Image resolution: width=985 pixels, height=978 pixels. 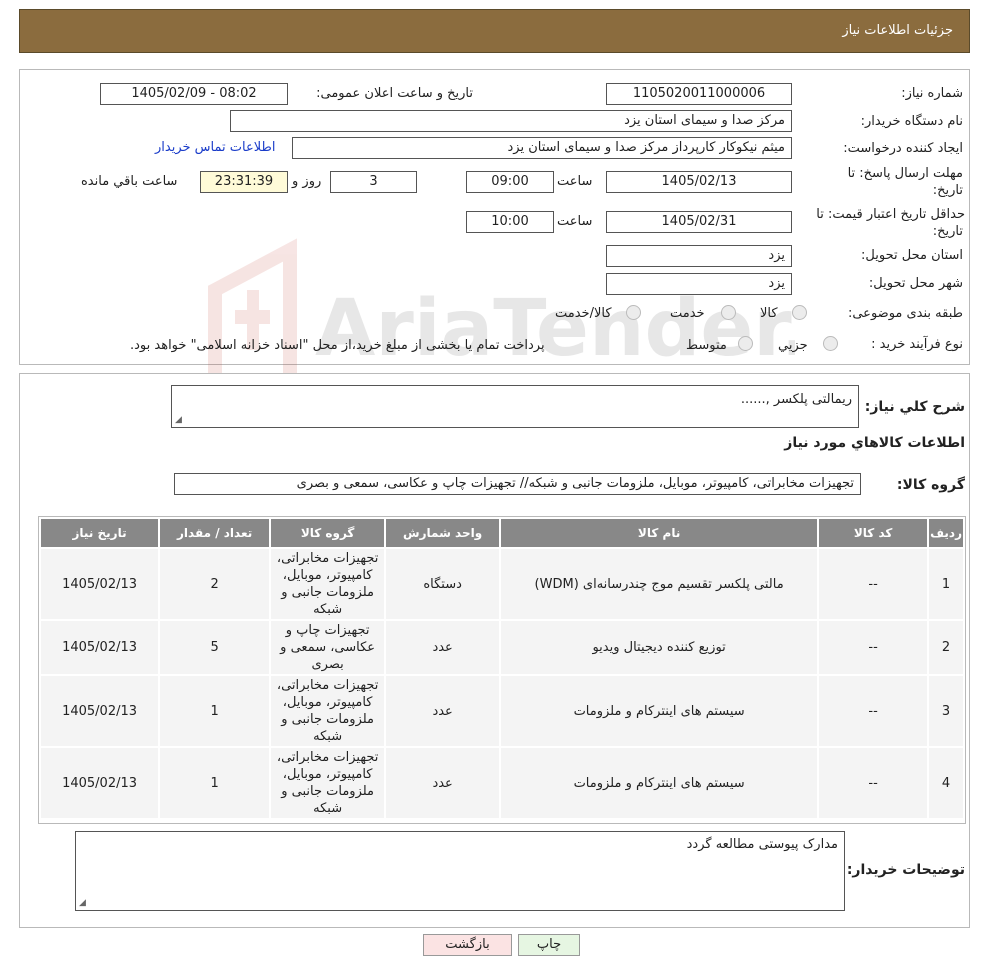 What do you see at coordinates (129, 181) in the screenshot?
I see `remaining-time-label: ساعت باقي مانده` at bounding box center [129, 181].